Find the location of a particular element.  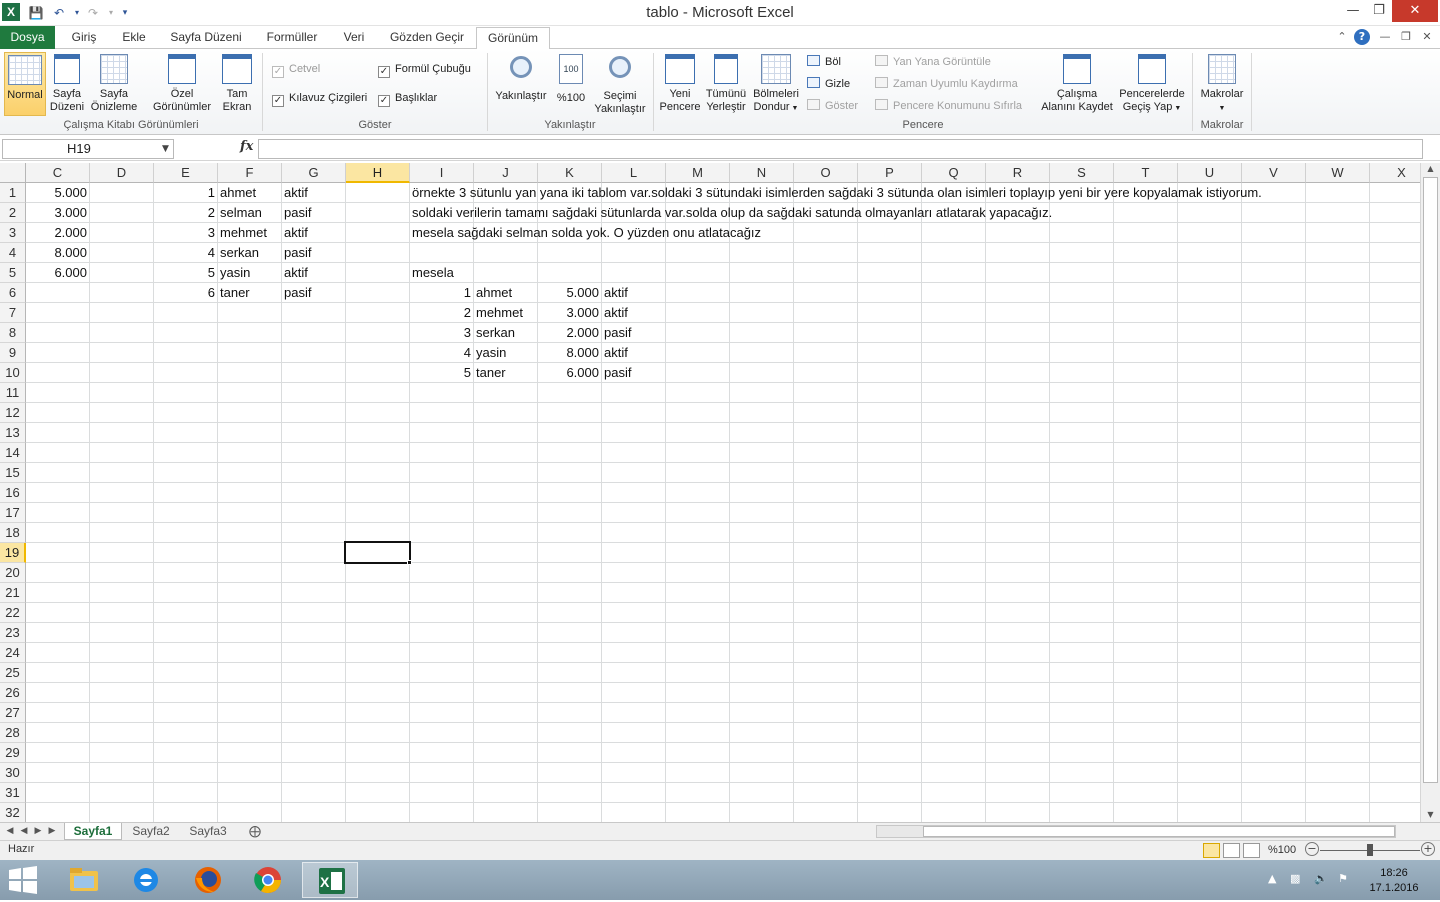

zoom-100-button: 100 %100 is located at coordinates (571, 78).